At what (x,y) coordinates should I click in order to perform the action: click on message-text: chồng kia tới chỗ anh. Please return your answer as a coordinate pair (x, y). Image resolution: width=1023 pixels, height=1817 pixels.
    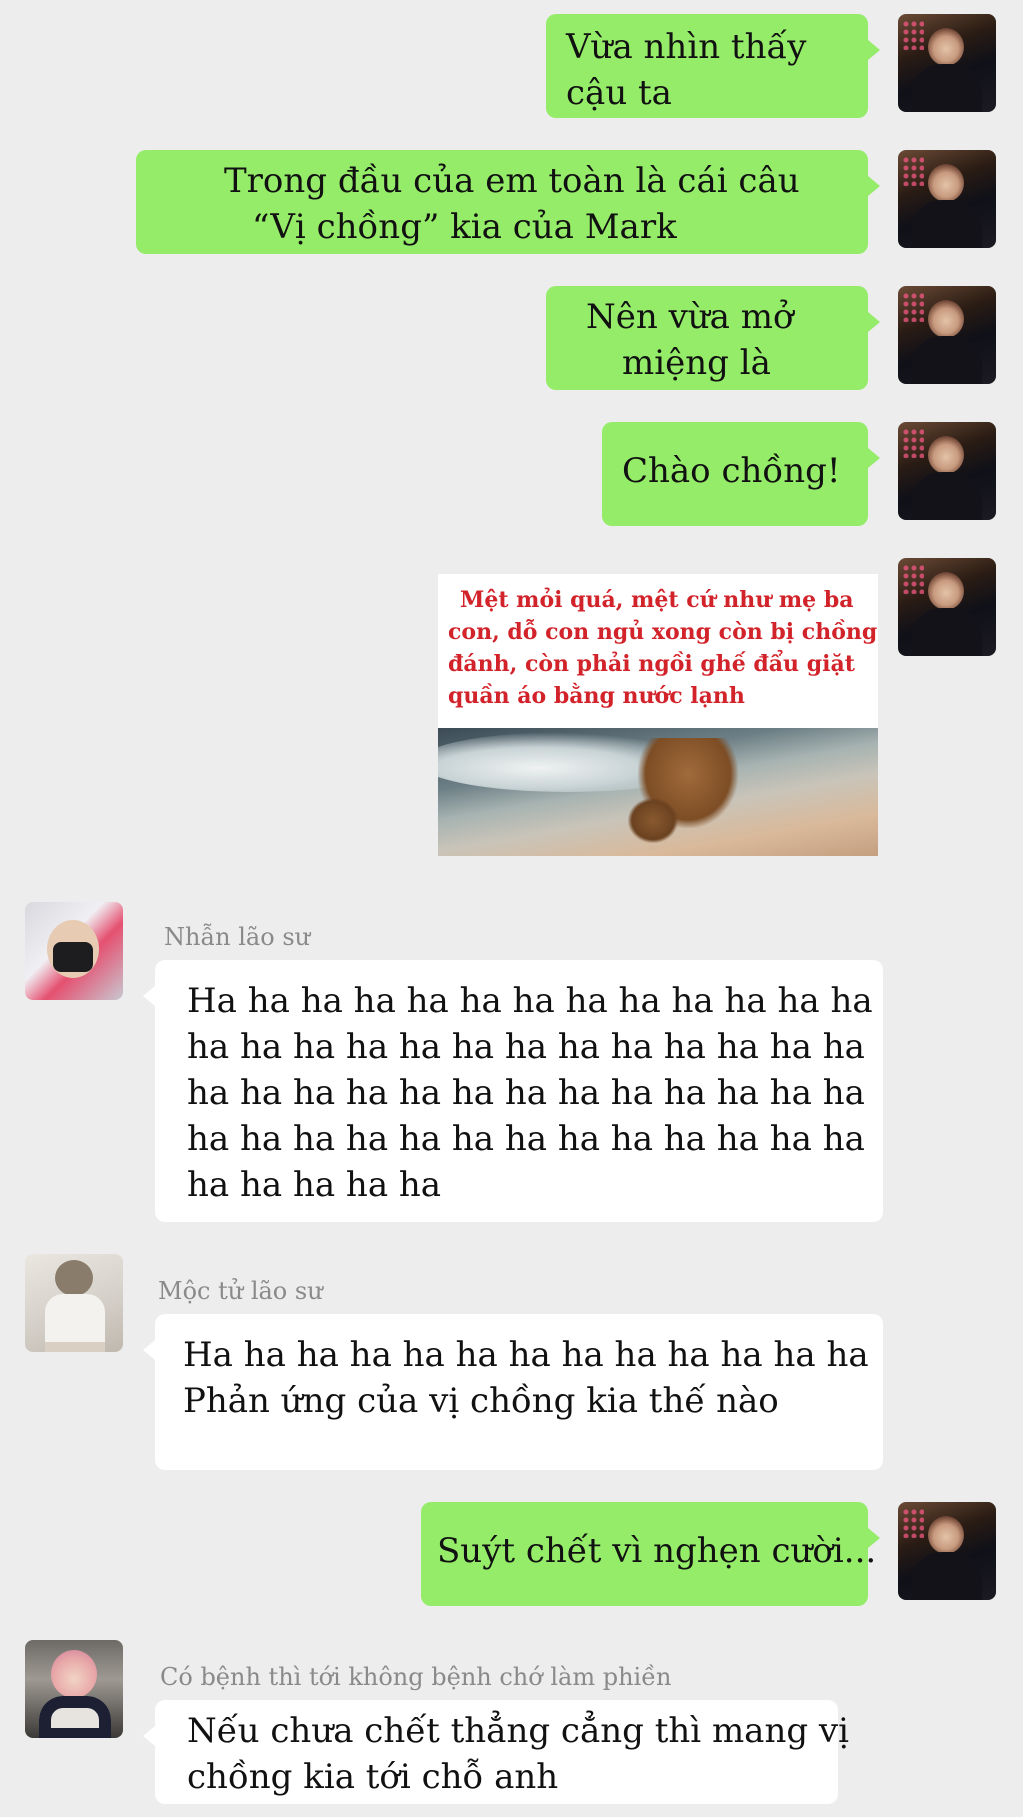
    Looking at the image, I should click on (373, 1777).